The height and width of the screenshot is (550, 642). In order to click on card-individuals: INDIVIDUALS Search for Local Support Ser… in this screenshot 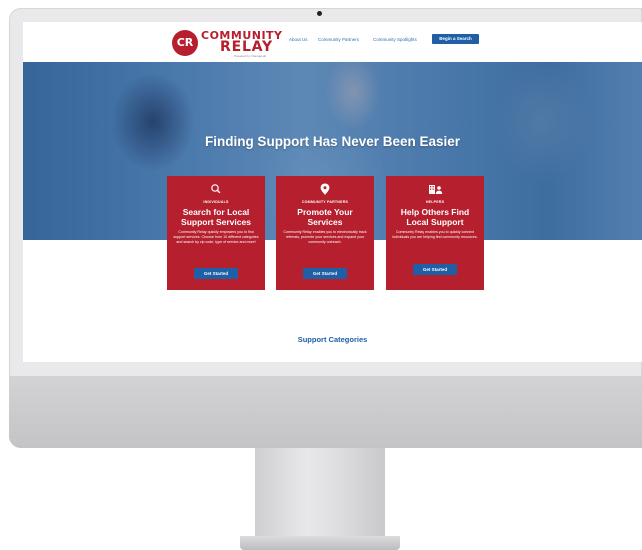, I will do `click(216, 233)`.